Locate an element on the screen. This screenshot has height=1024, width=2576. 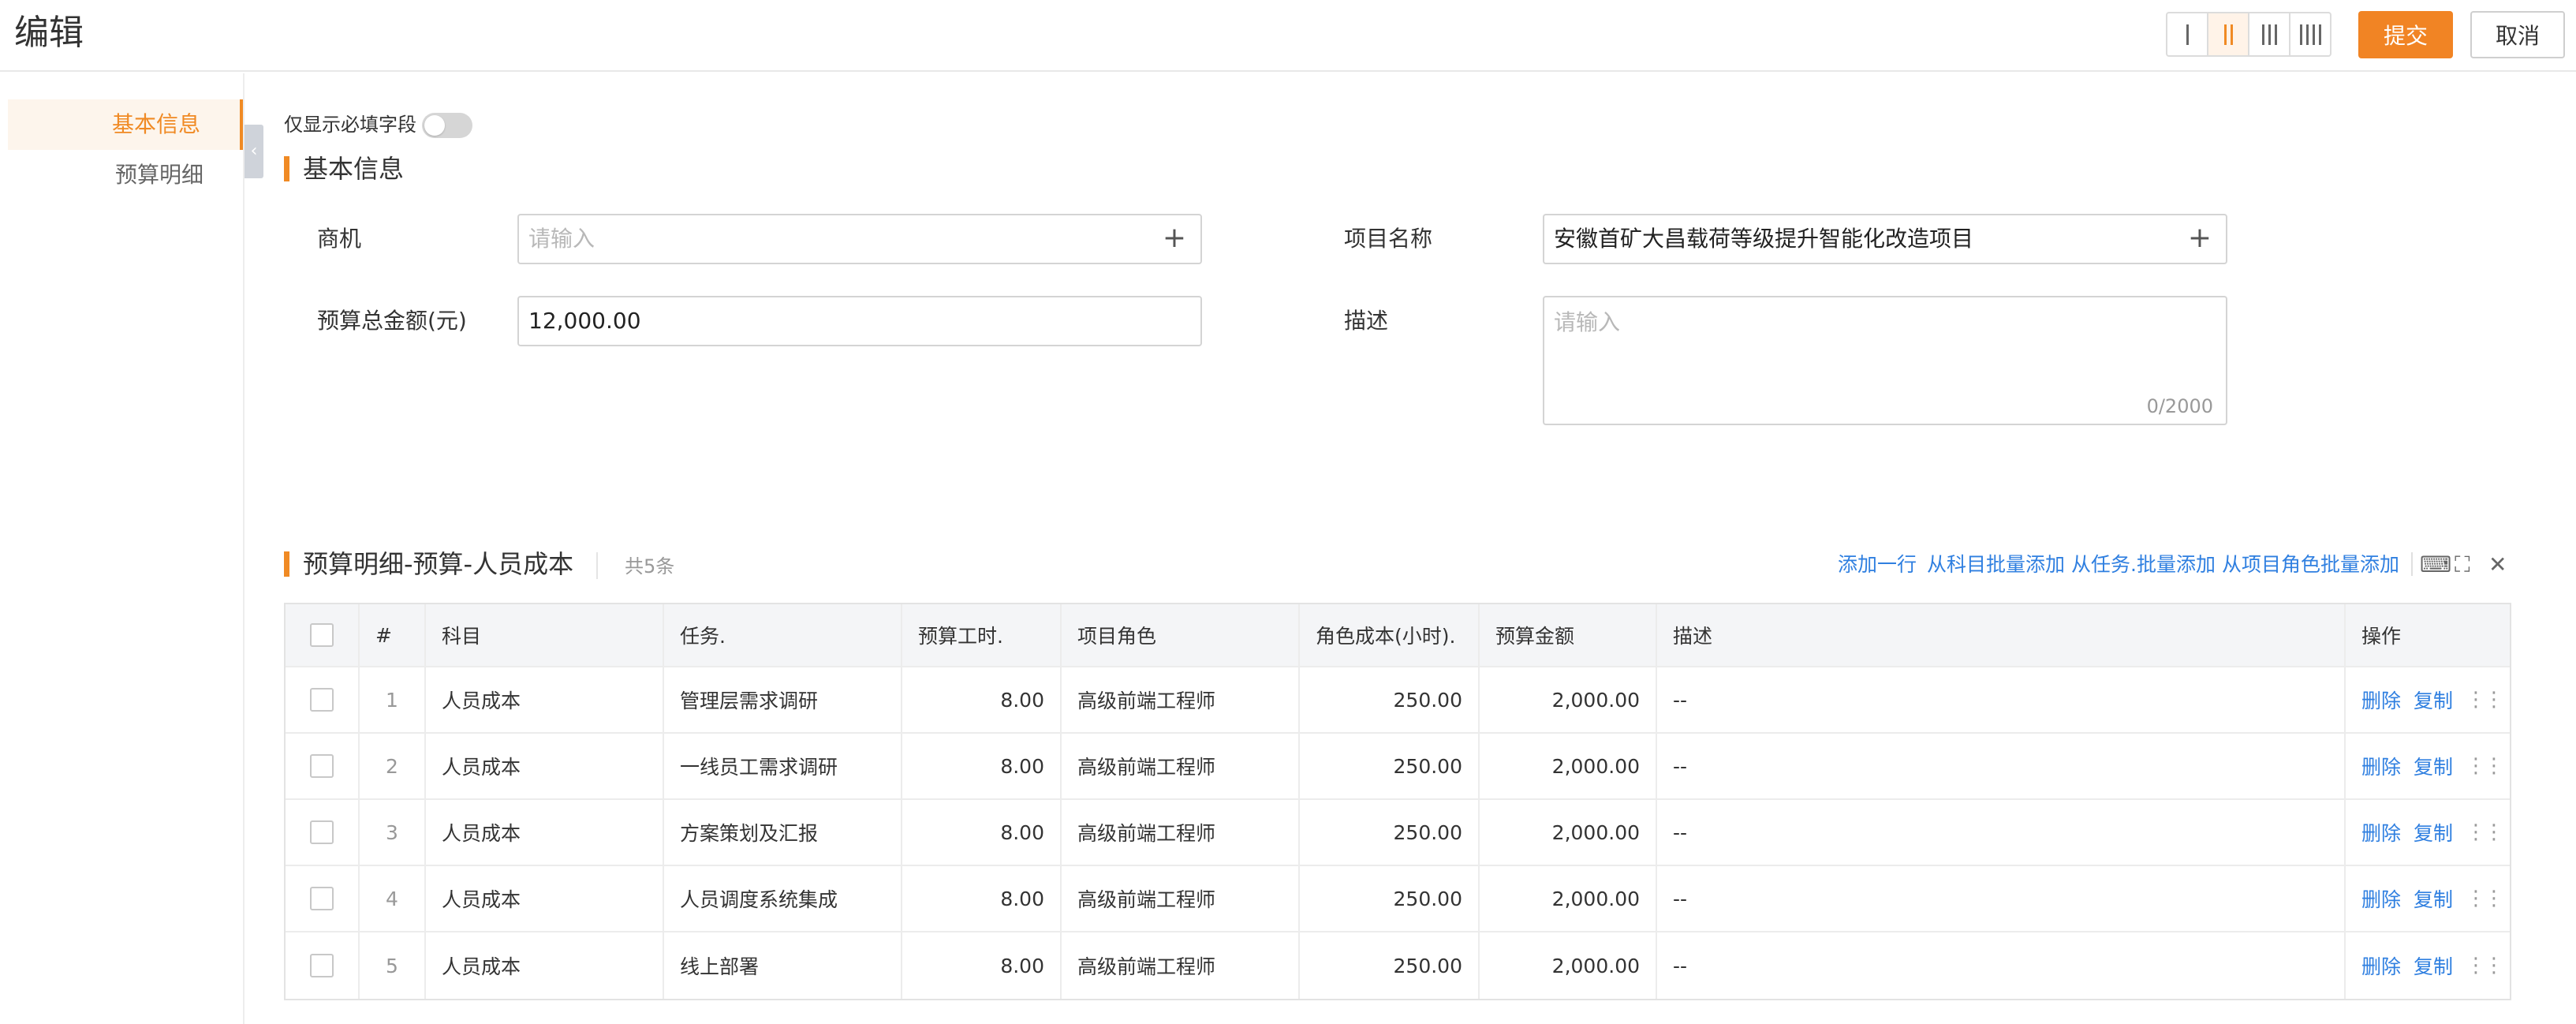
project-name-input: 安徽首矿大昌载荷等级提升智能化改造项目 + is located at coordinates (1885, 239).